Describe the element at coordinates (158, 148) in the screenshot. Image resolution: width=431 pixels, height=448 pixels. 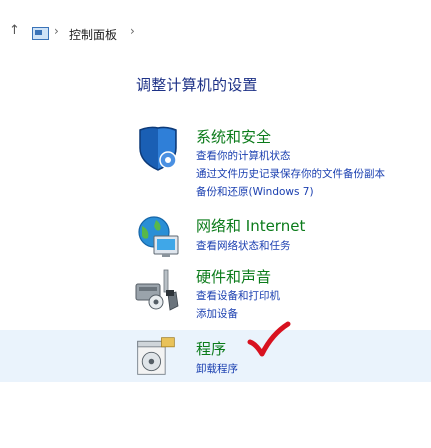
I see `shield-icon` at that location.